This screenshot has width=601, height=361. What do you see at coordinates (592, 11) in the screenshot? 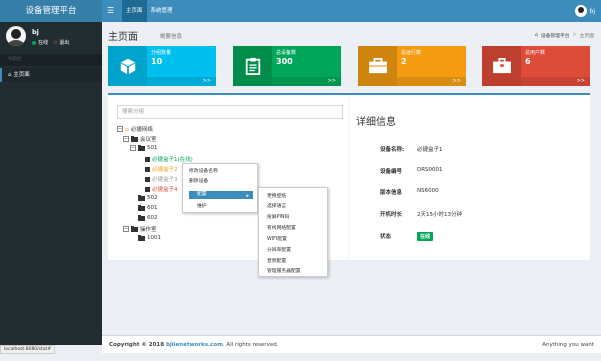
I see `user-name-top: bj` at bounding box center [592, 11].